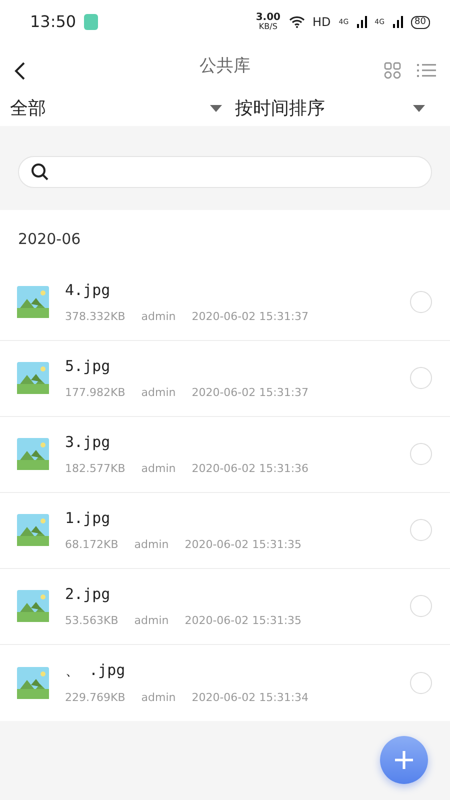 This screenshot has height=800, width=450. I want to click on search-icon, so click(40, 172).